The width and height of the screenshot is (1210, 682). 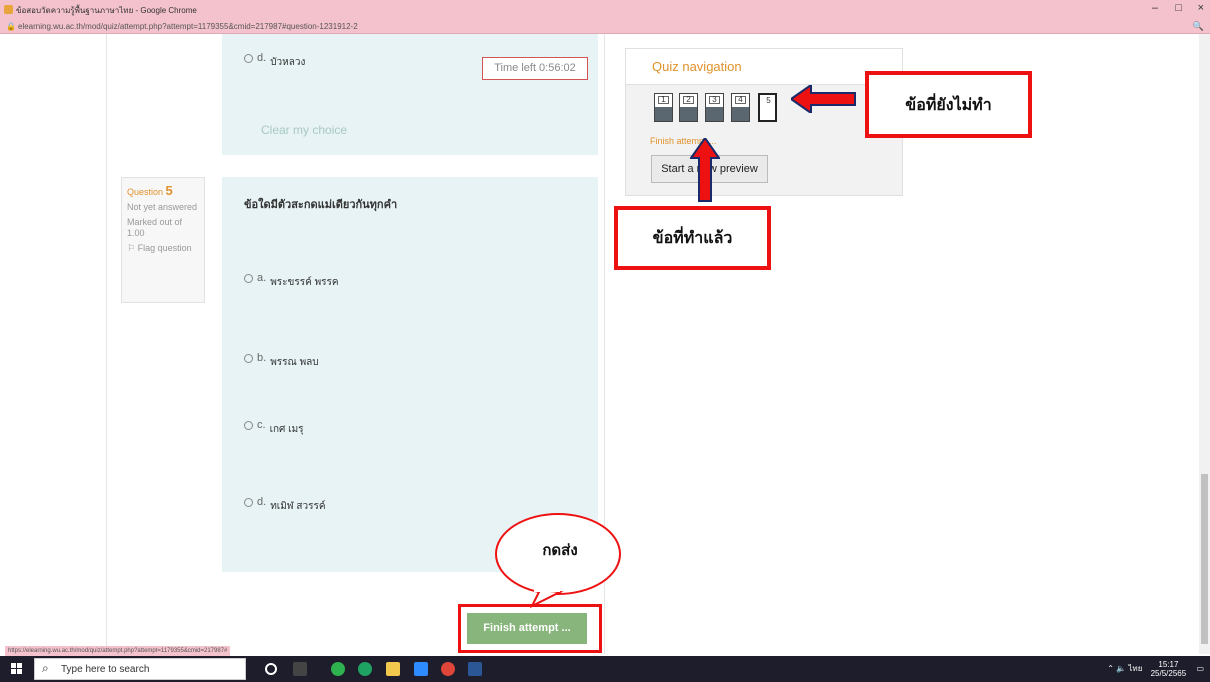 What do you see at coordinates (448, 669) in the screenshot?
I see `chrome-icon` at bounding box center [448, 669].